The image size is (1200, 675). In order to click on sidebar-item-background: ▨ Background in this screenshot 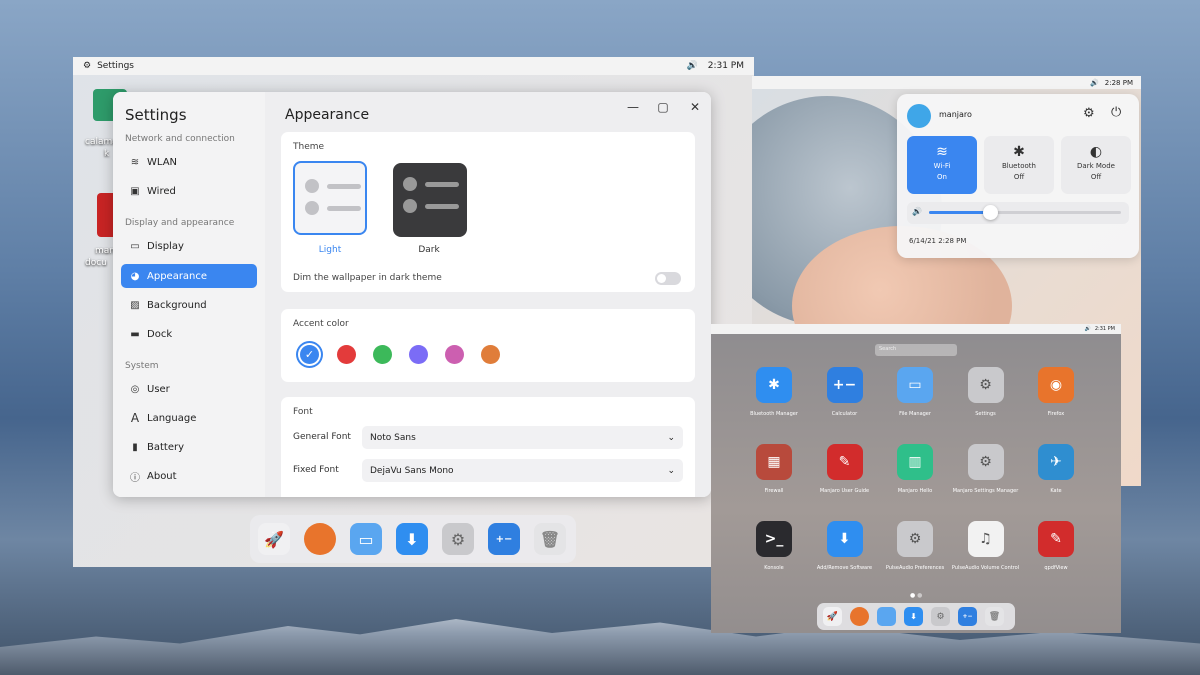, I will do `click(189, 305)`.